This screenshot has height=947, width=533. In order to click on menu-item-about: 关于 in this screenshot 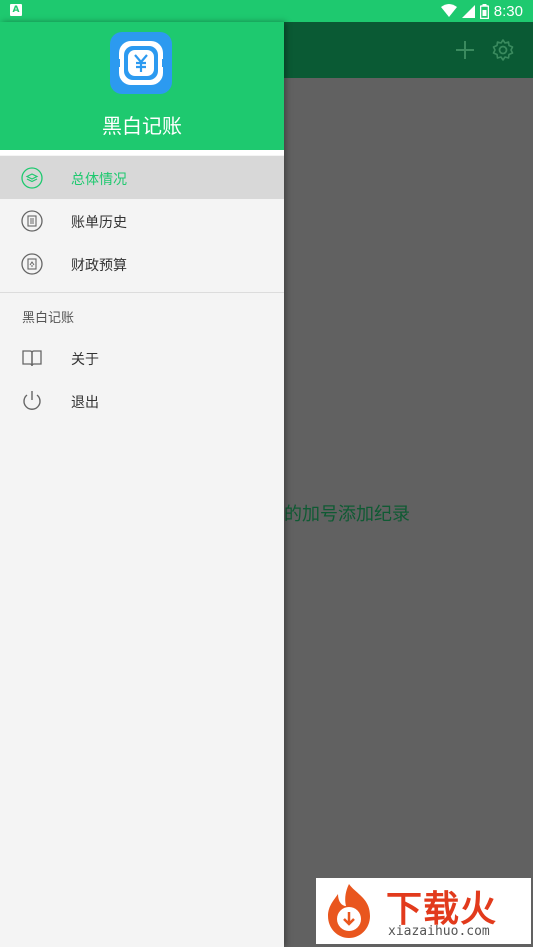, I will do `click(142, 357)`.